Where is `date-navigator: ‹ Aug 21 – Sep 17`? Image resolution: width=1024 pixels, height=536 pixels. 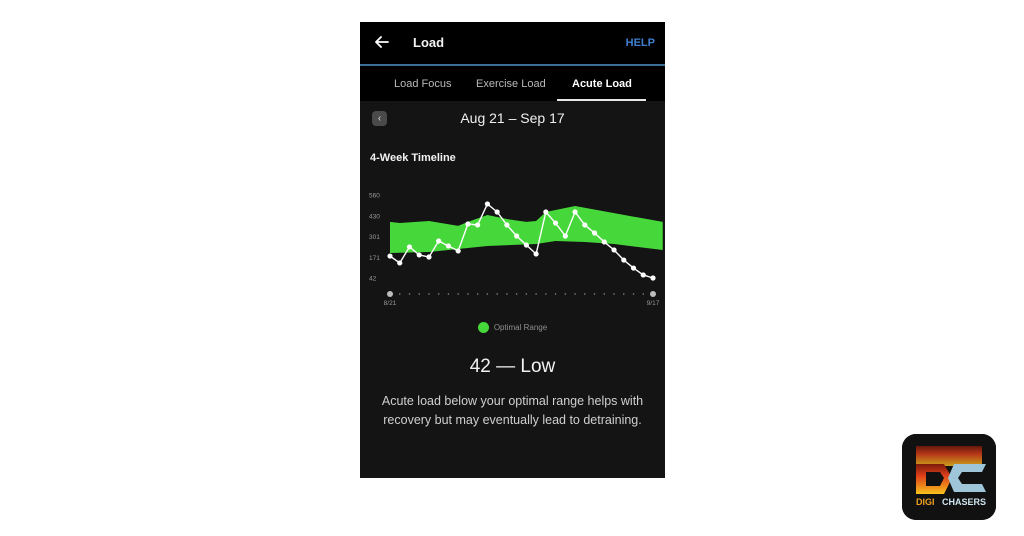
date-navigator: ‹ Aug 21 – Sep 17 is located at coordinates (512, 119).